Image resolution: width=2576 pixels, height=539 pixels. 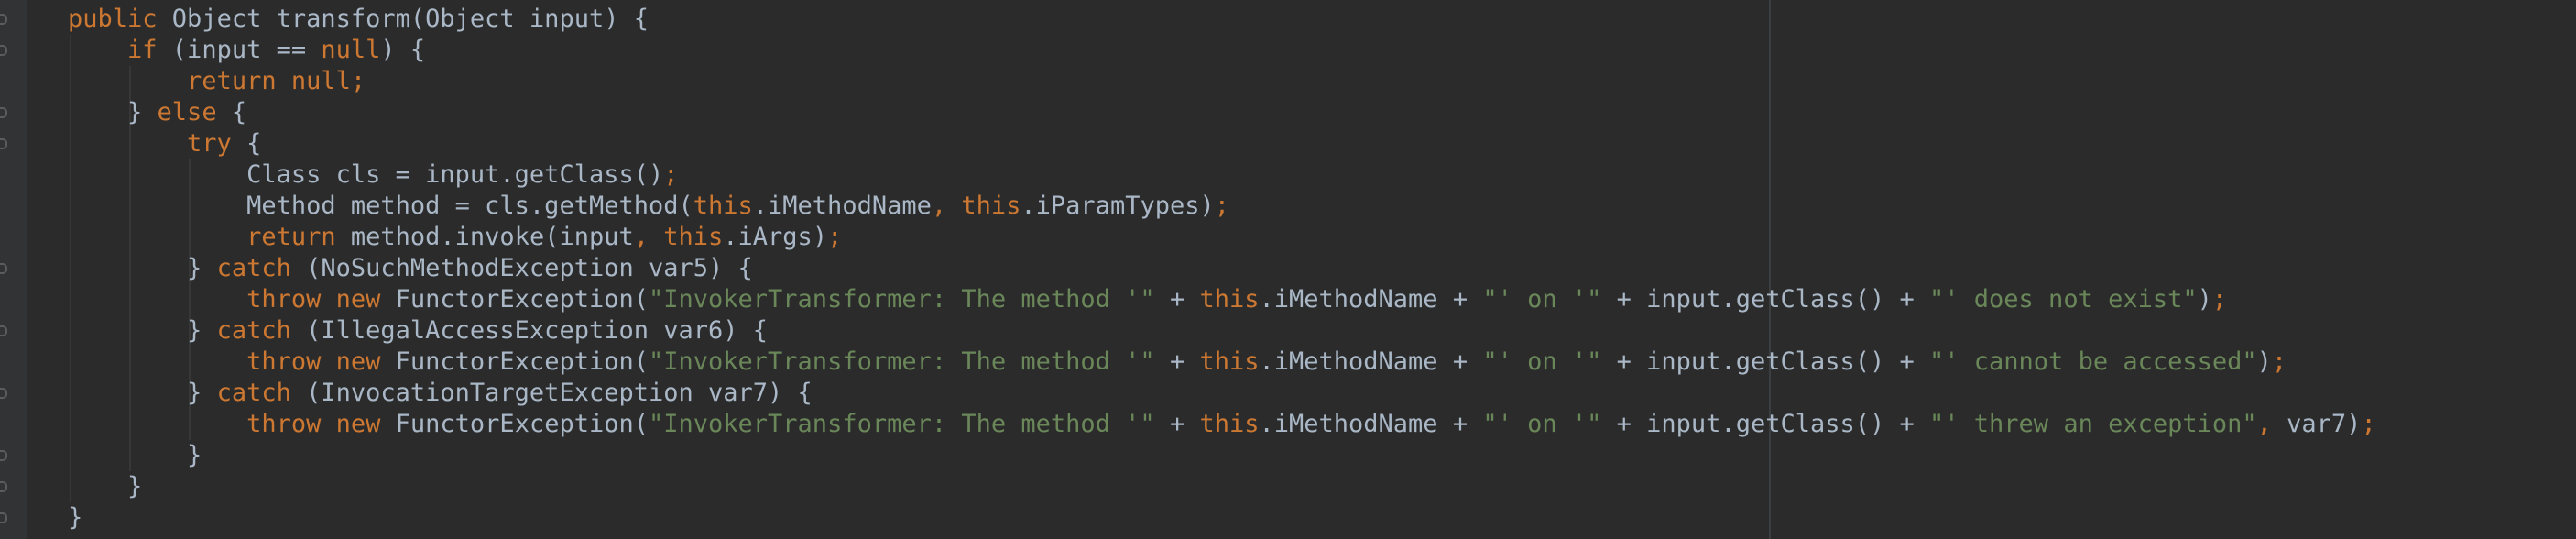 What do you see at coordinates (2264, 424) in the screenshot?
I see `keyword-token: ,` at bounding box center [2264, 424].